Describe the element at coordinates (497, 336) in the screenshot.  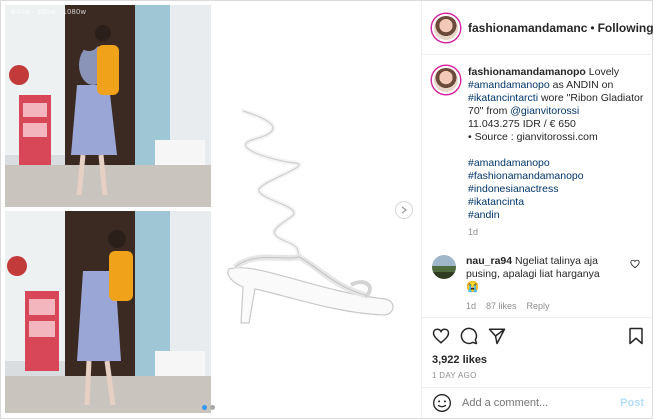
I see `share-icon` at that location.